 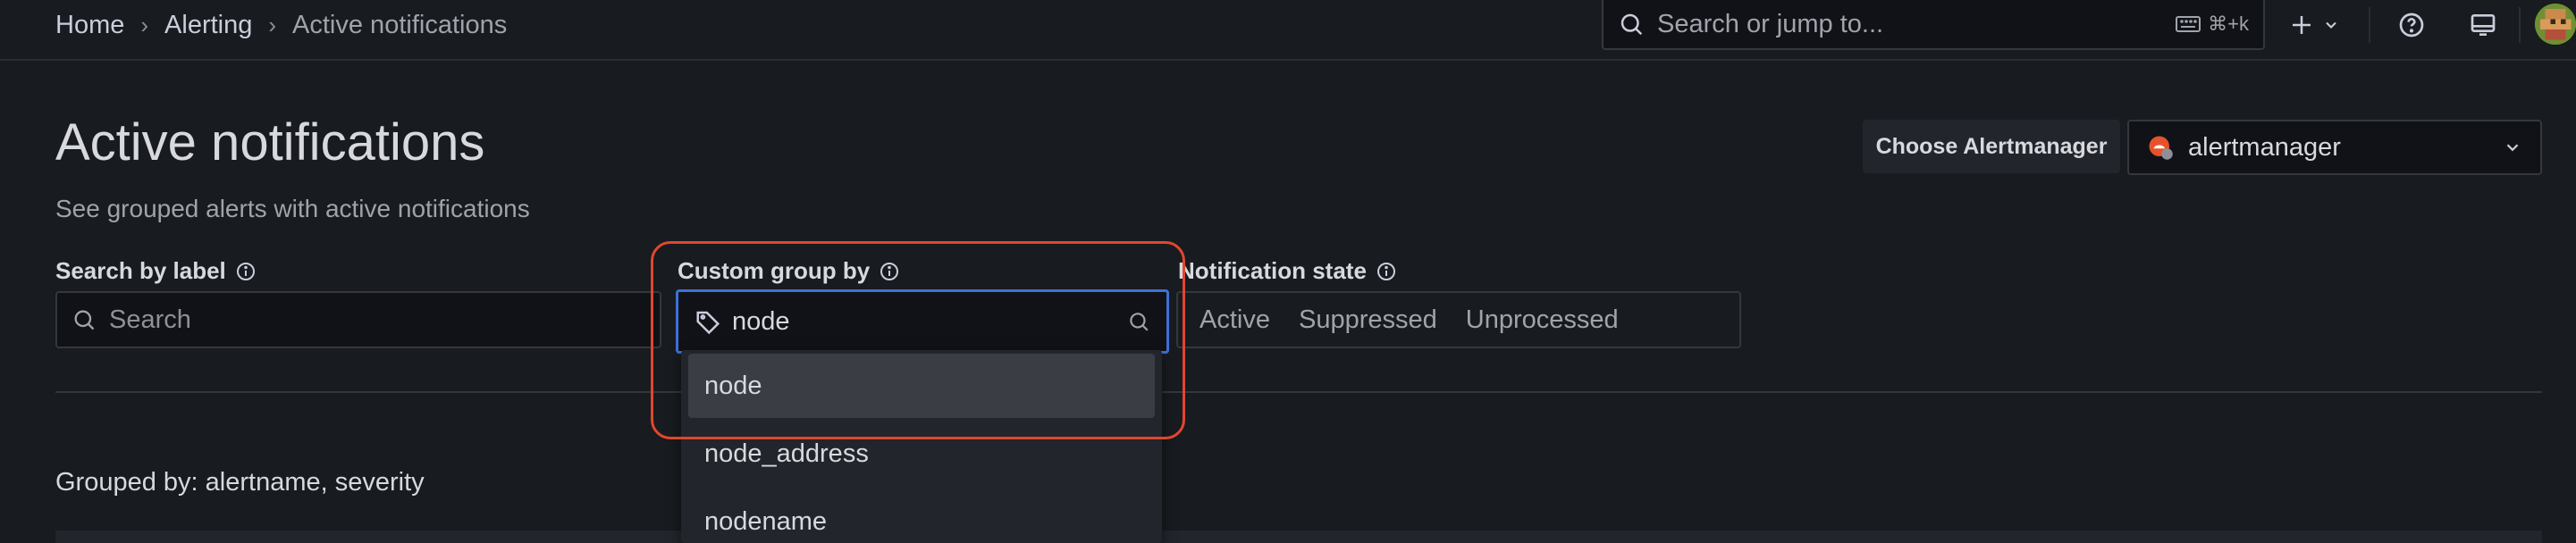 What do you see at coordinates (1246, 320) in the screenshot?
I see `state-option-active: Active` at bounding box center [1246, 320].